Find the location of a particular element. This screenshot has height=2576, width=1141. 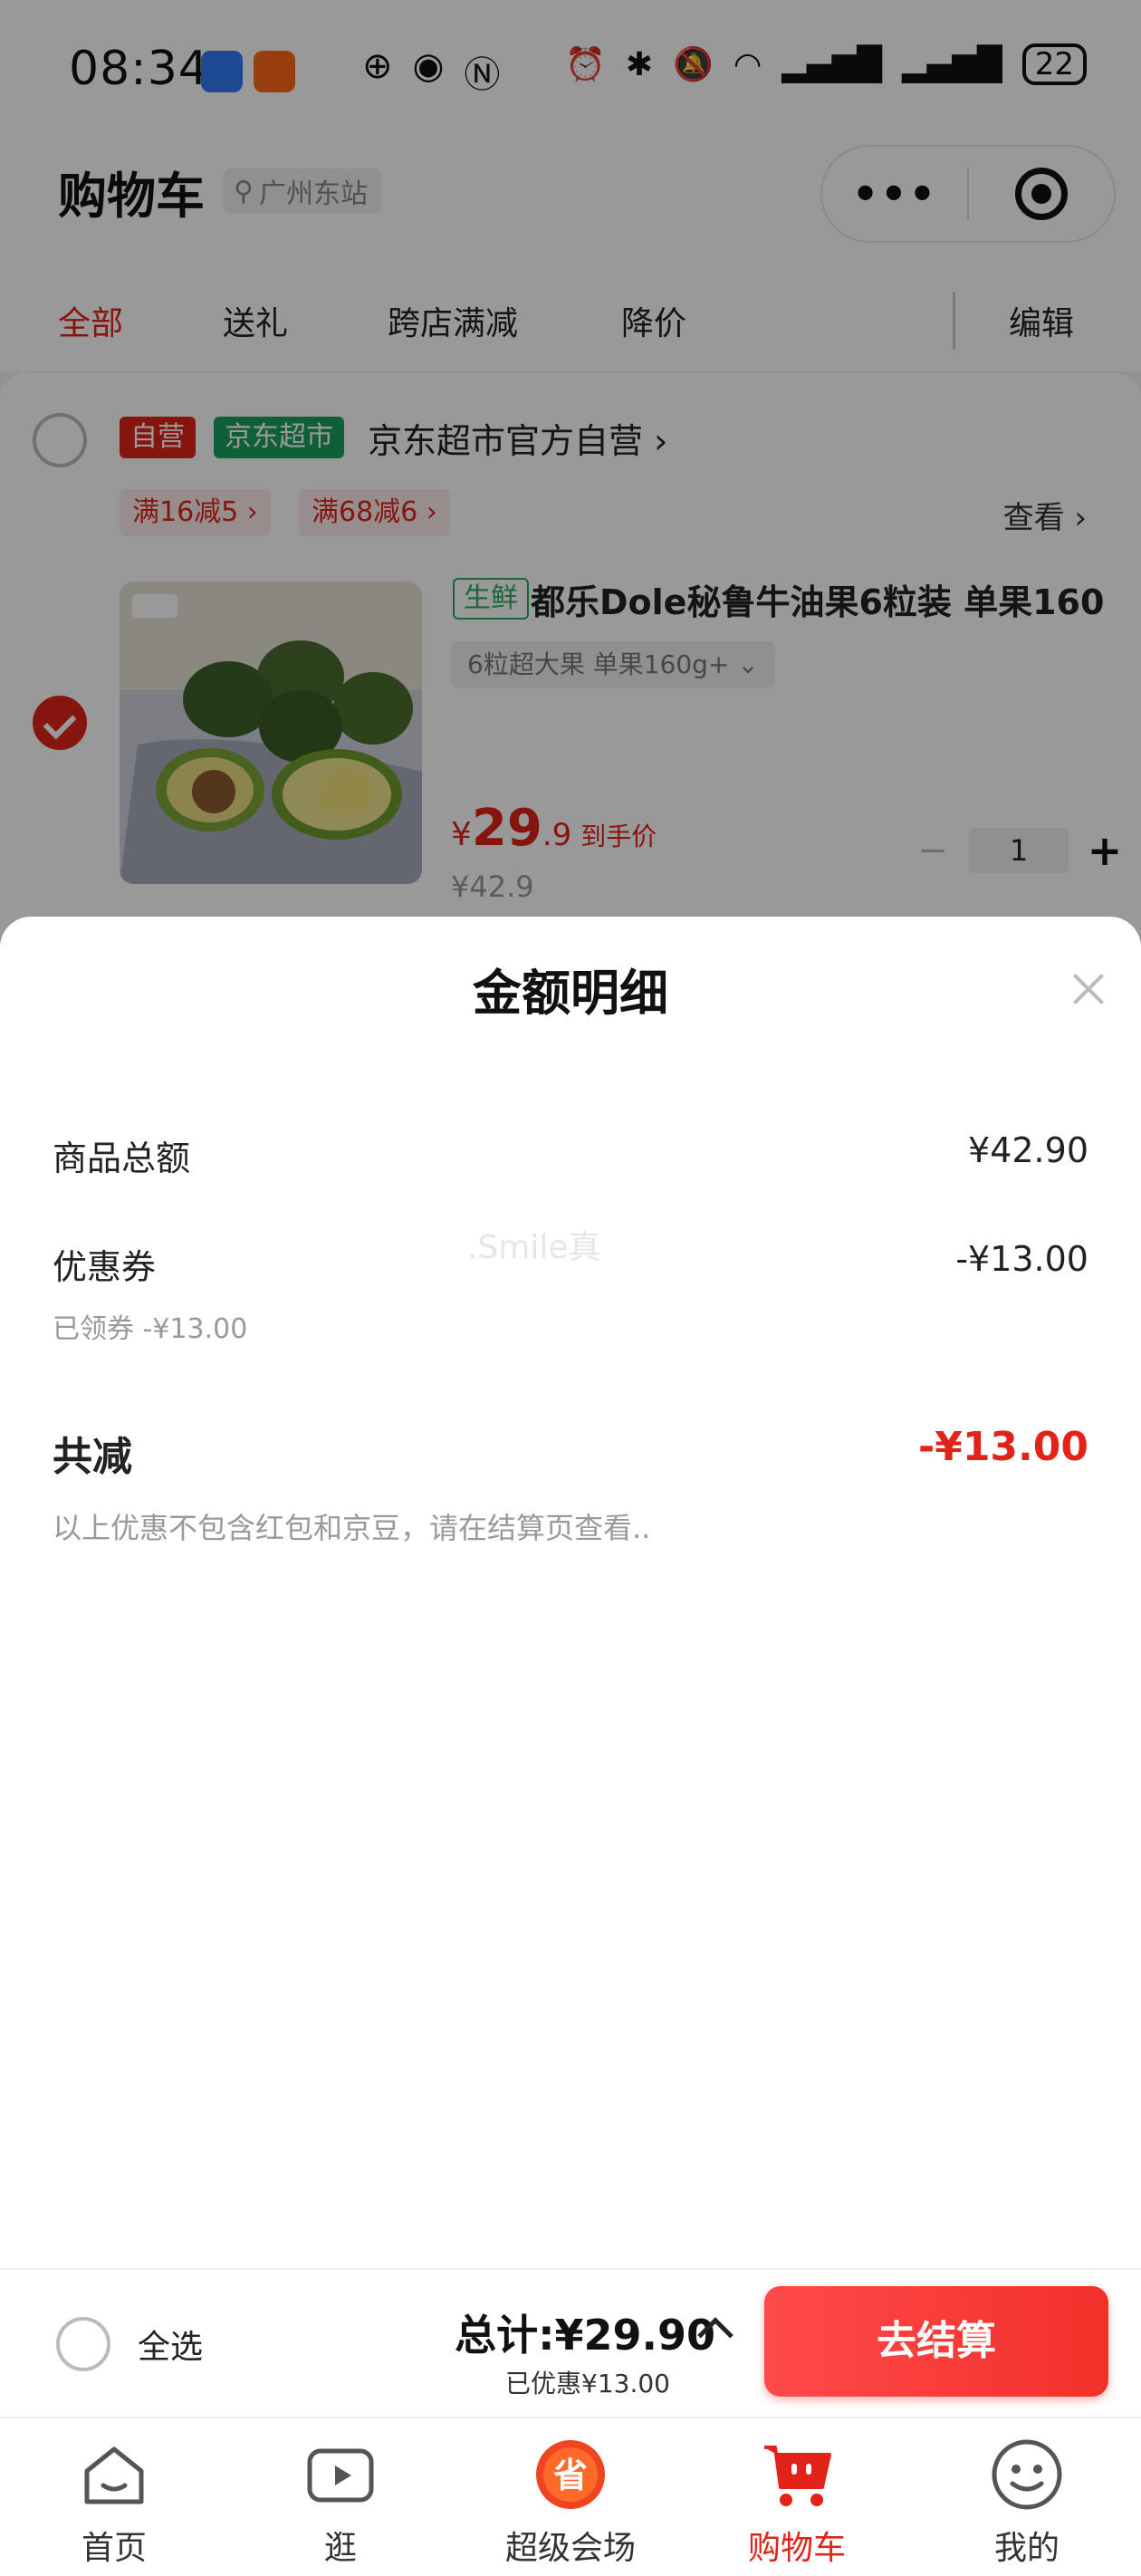

coupon-label: 优惠券 is located at coordinates (105, 1267).